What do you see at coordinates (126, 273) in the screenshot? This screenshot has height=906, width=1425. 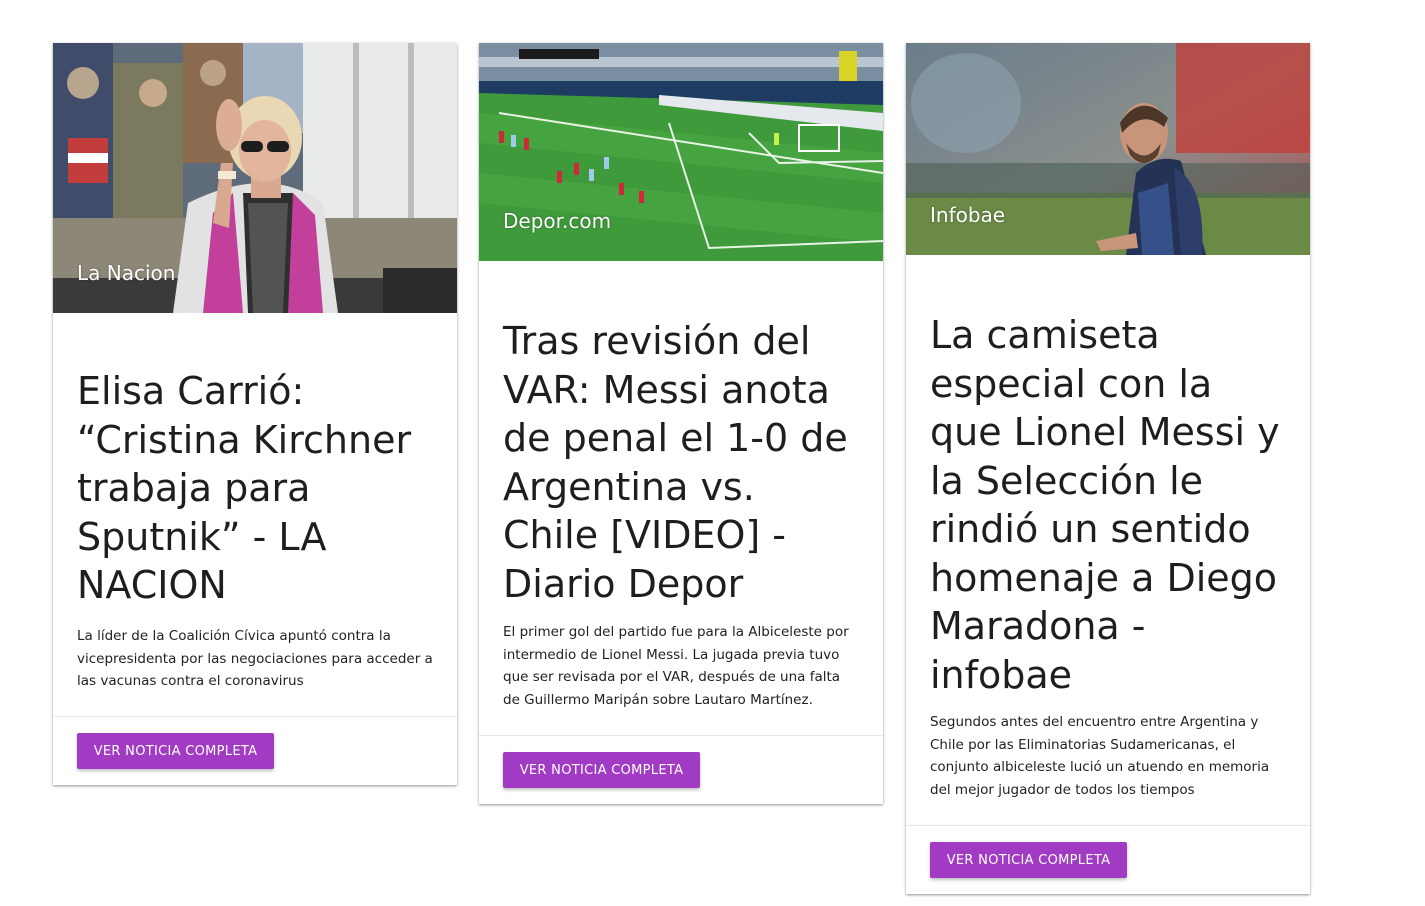 I see `news-source-label: La Nacion` at bounding box center [126, 273].